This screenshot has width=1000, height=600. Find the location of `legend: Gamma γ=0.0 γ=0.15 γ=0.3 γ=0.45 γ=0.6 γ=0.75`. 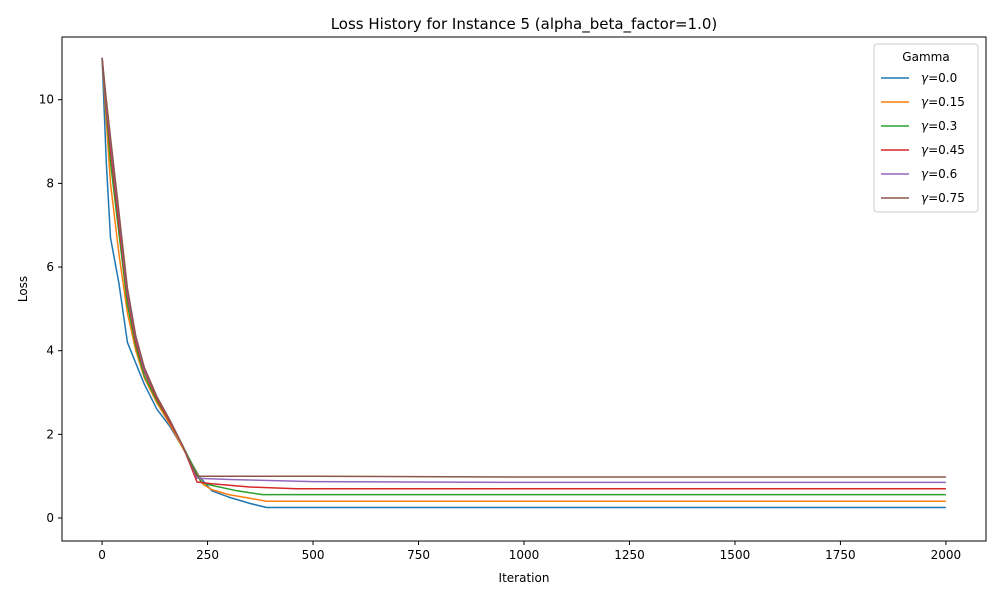

legend: Gamma γ=0.0 γ=0.15 γ=0.3 γ=0.45 γ=0.6 γ=0.75 is located at coordinates (926, 128).